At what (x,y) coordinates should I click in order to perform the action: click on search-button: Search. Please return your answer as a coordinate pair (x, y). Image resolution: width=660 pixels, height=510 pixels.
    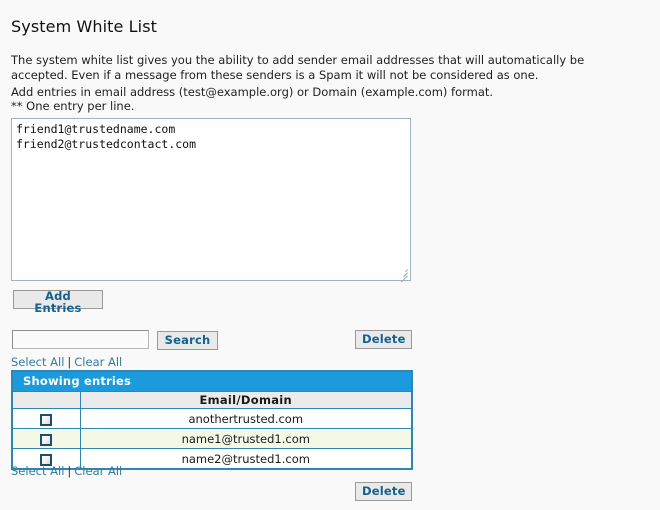
    Looking at the image, I should click on (187, 340).